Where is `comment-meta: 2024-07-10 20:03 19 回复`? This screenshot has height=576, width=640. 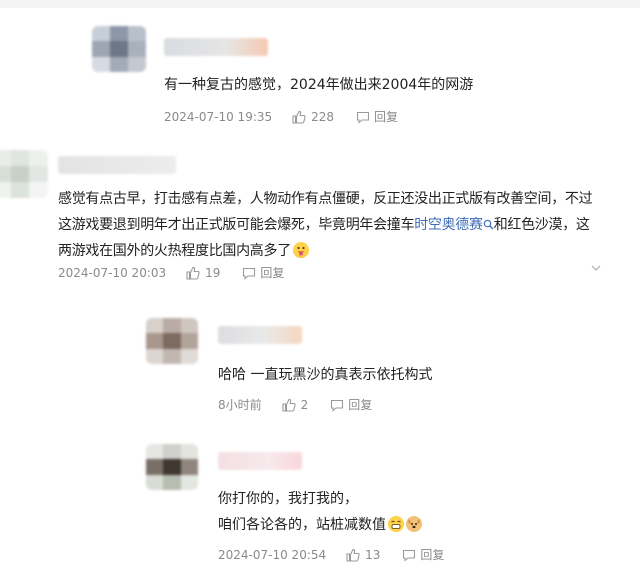 comment-meta: 2024-07-10 20:03 19 回复 is located at coordinates (171, 272).